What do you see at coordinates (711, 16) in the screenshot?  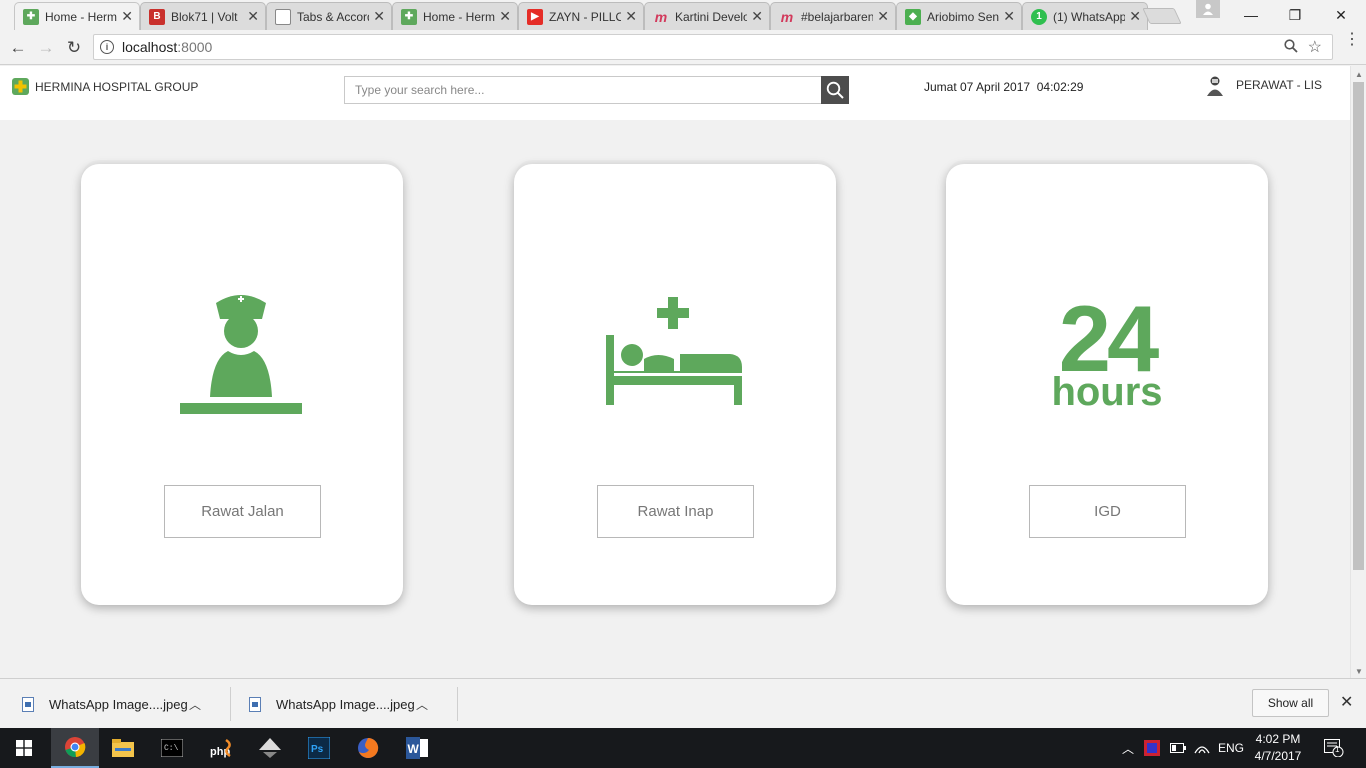 I see `tab-title: Kartini Developer` at bounding box center [711, 16].